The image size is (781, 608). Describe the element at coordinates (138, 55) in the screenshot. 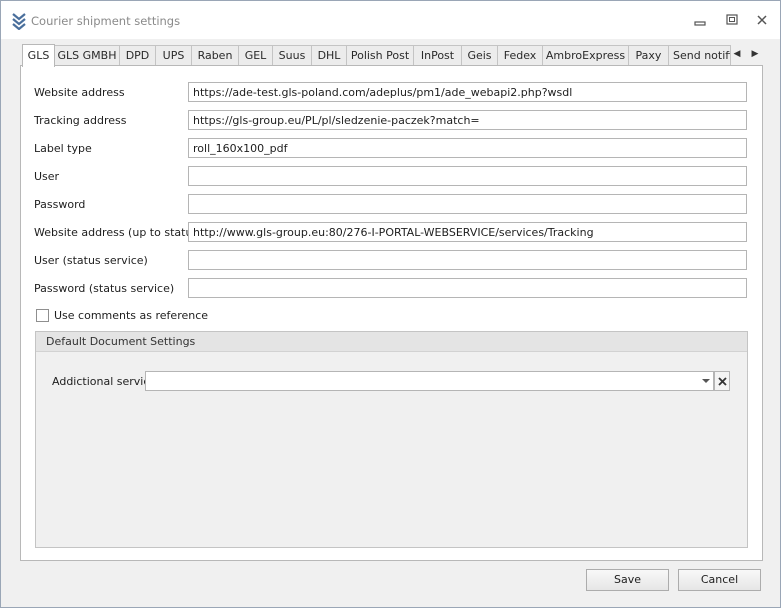

I see `tab-dpd: DPD` at that location.